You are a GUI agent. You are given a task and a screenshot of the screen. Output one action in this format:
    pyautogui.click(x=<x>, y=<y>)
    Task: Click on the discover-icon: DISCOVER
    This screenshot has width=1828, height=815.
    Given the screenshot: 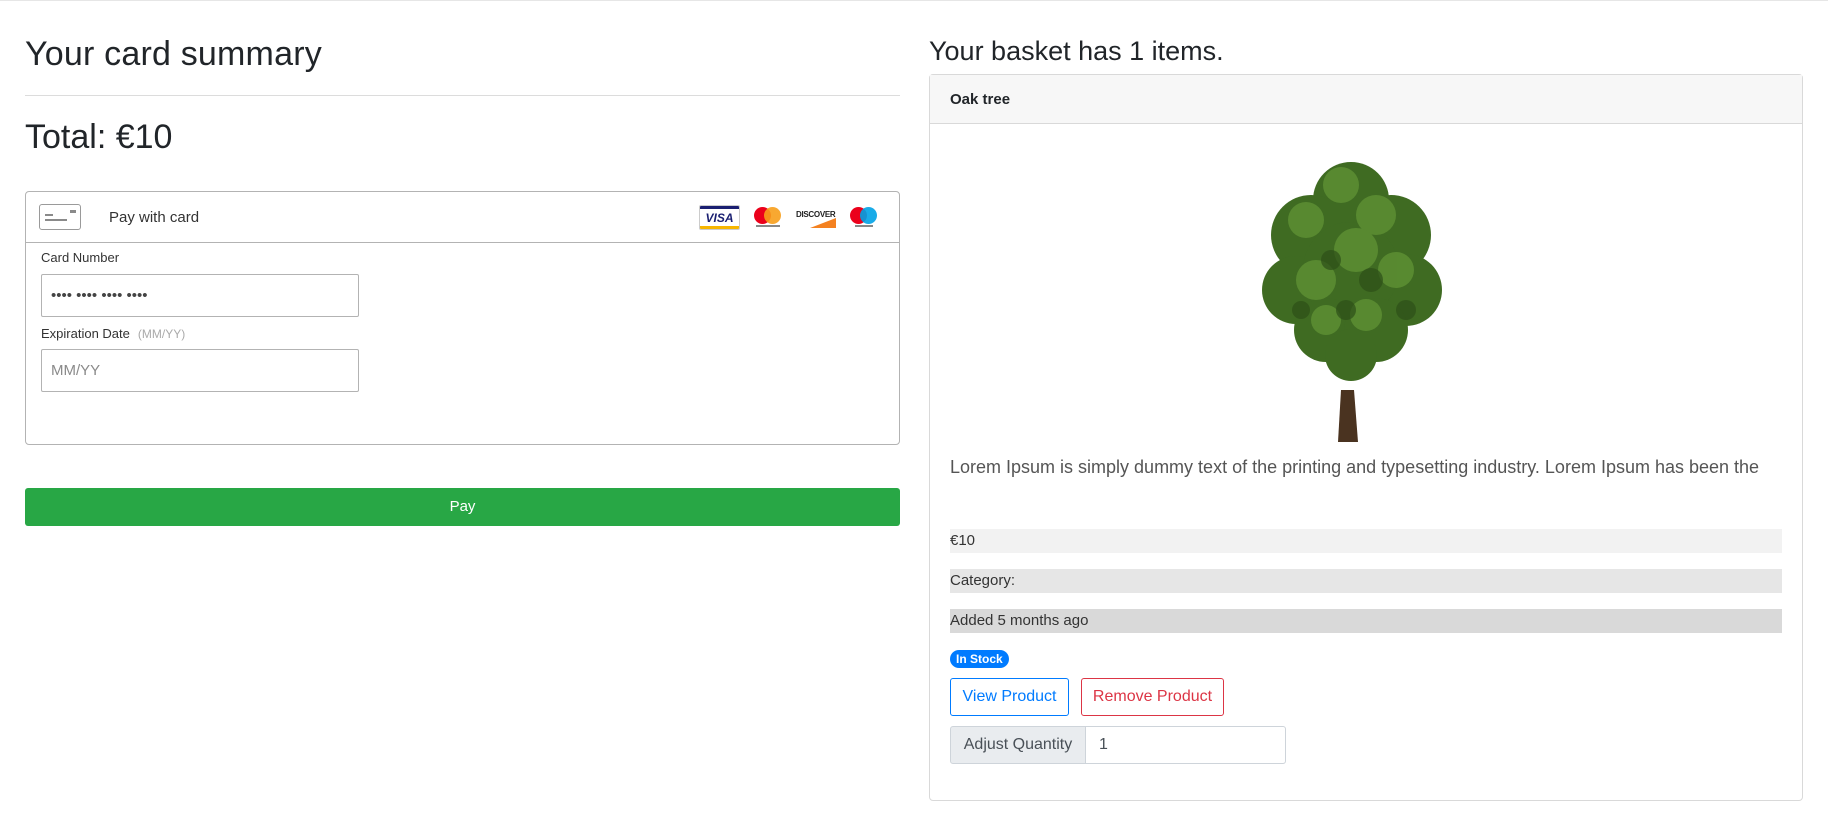 What is the action you would take?
    pyautogui.click(x=816, y=217)
    